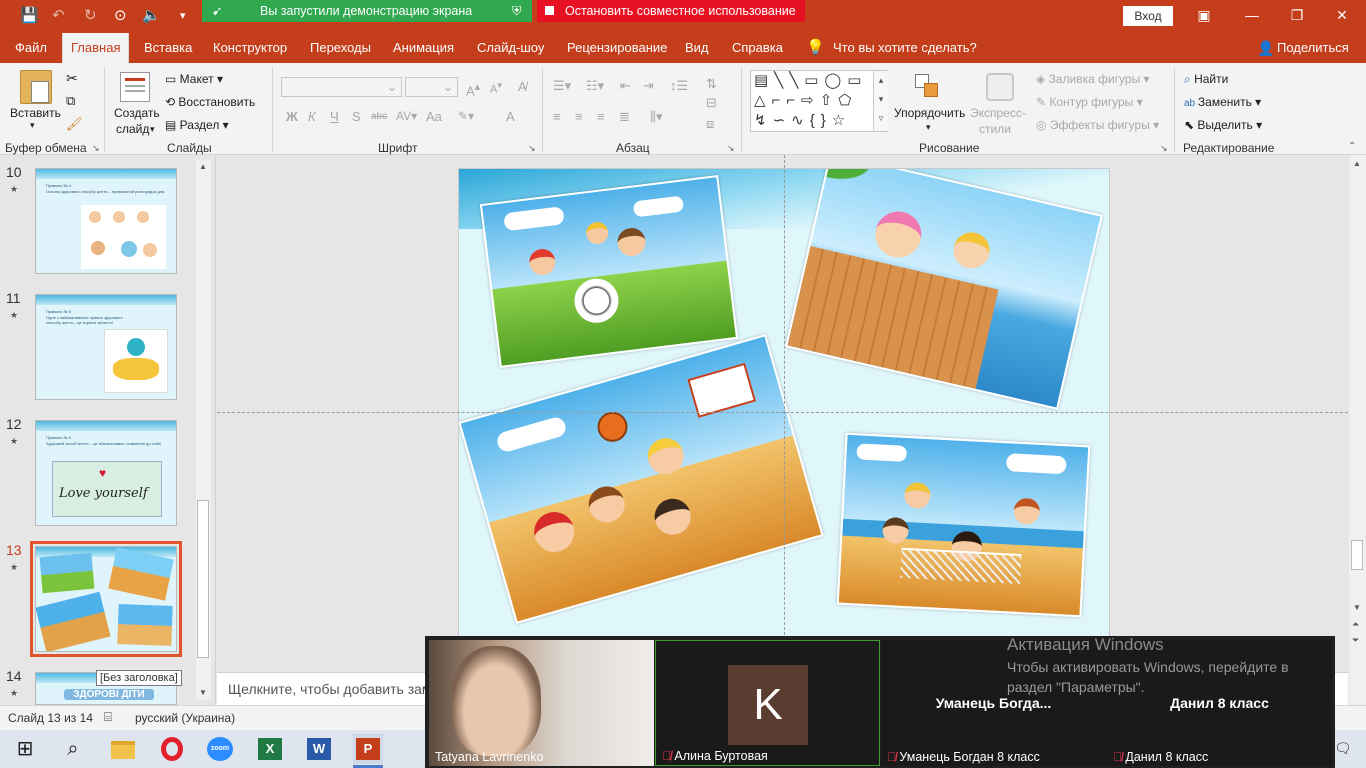 Image resolution: width=1366 pixels, height=768 pixels. Describe the element at coordinates (731, 148) in the screenshot. I see `paragraph-launcher-icon: ↘` at that location.